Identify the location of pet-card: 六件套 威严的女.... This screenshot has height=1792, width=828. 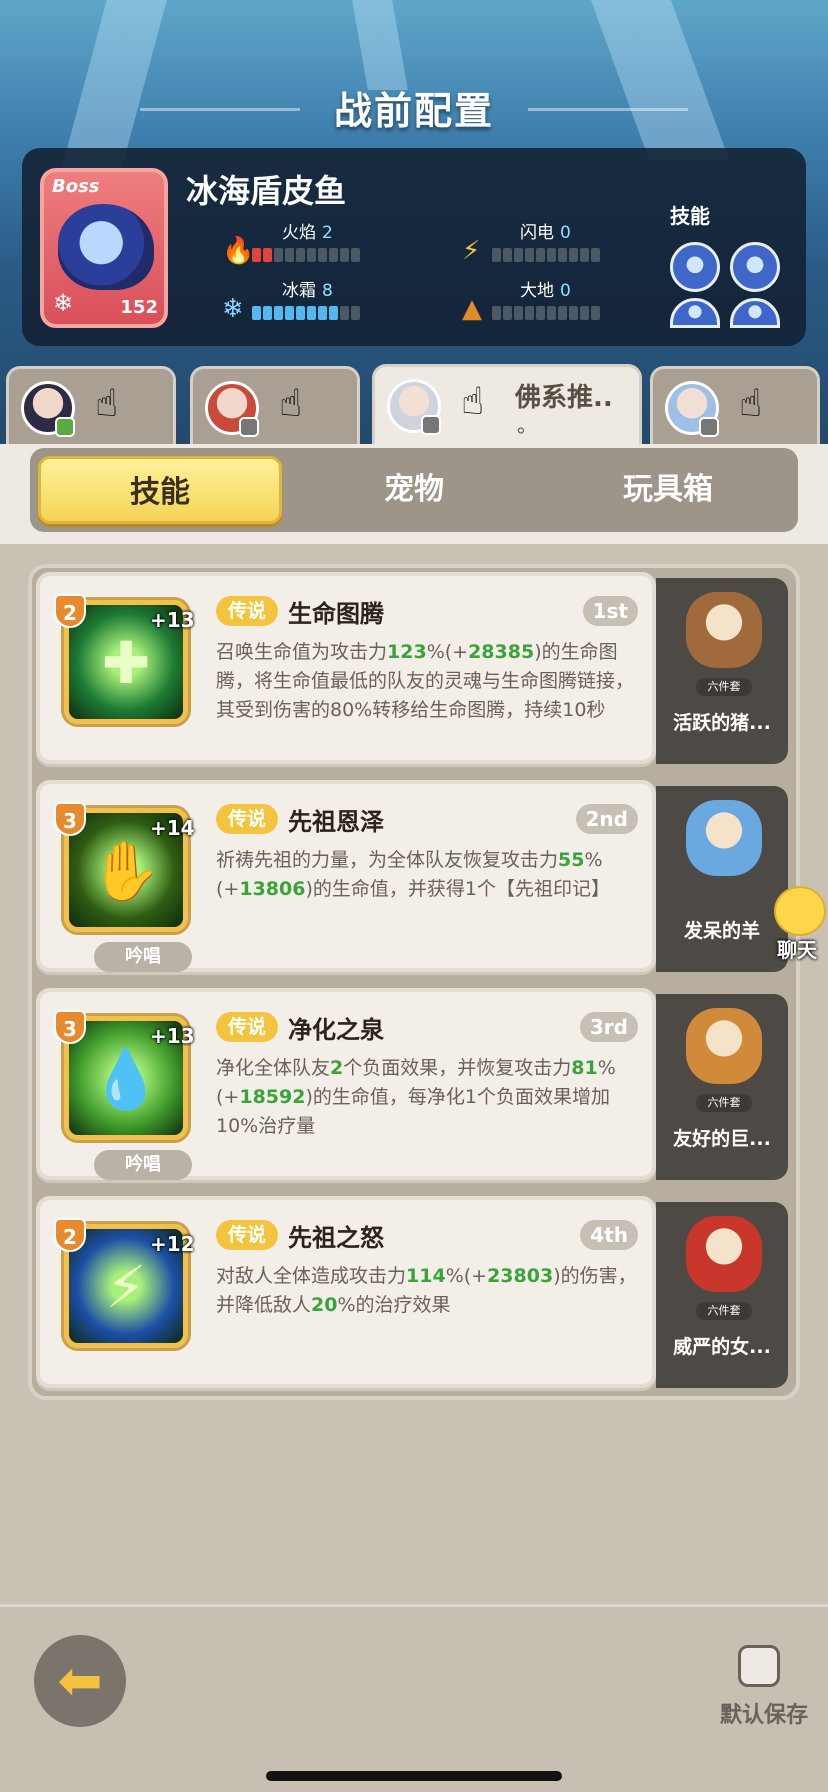
(722, 1295).